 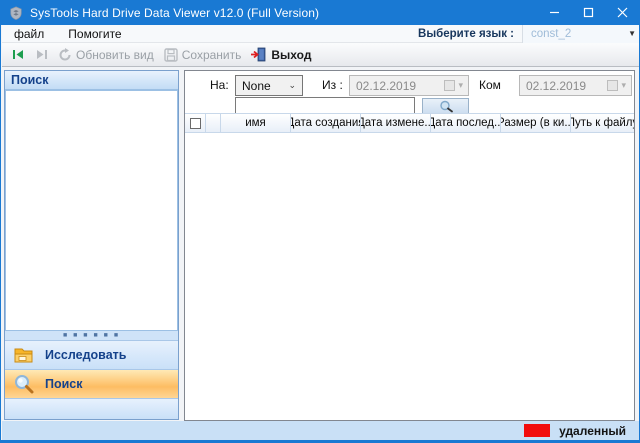 What do you see at coordinates (91, 210) in the screenshot?
I see `search-results-tree` at bounding box center [91, 210].